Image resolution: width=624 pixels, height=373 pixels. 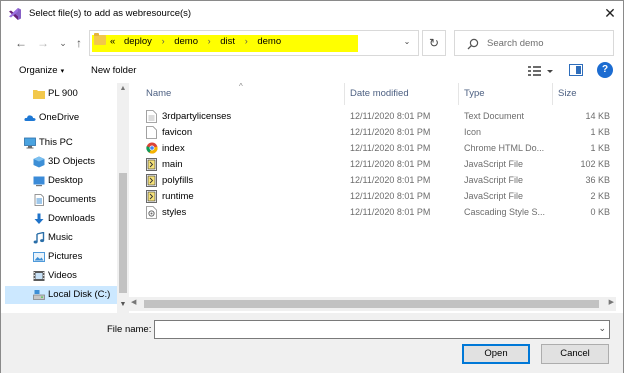 What do you see at coordinates (30, 118) in the screenshot?
I see `cloud-icon` at bounding box center [30, 118].